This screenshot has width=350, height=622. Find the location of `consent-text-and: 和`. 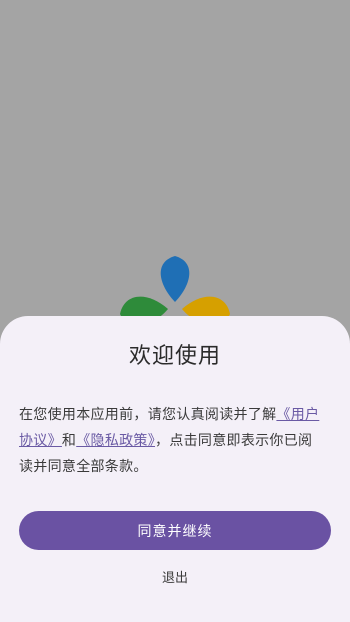

consent-text-and: 和 is located at coordinates (69, 441).